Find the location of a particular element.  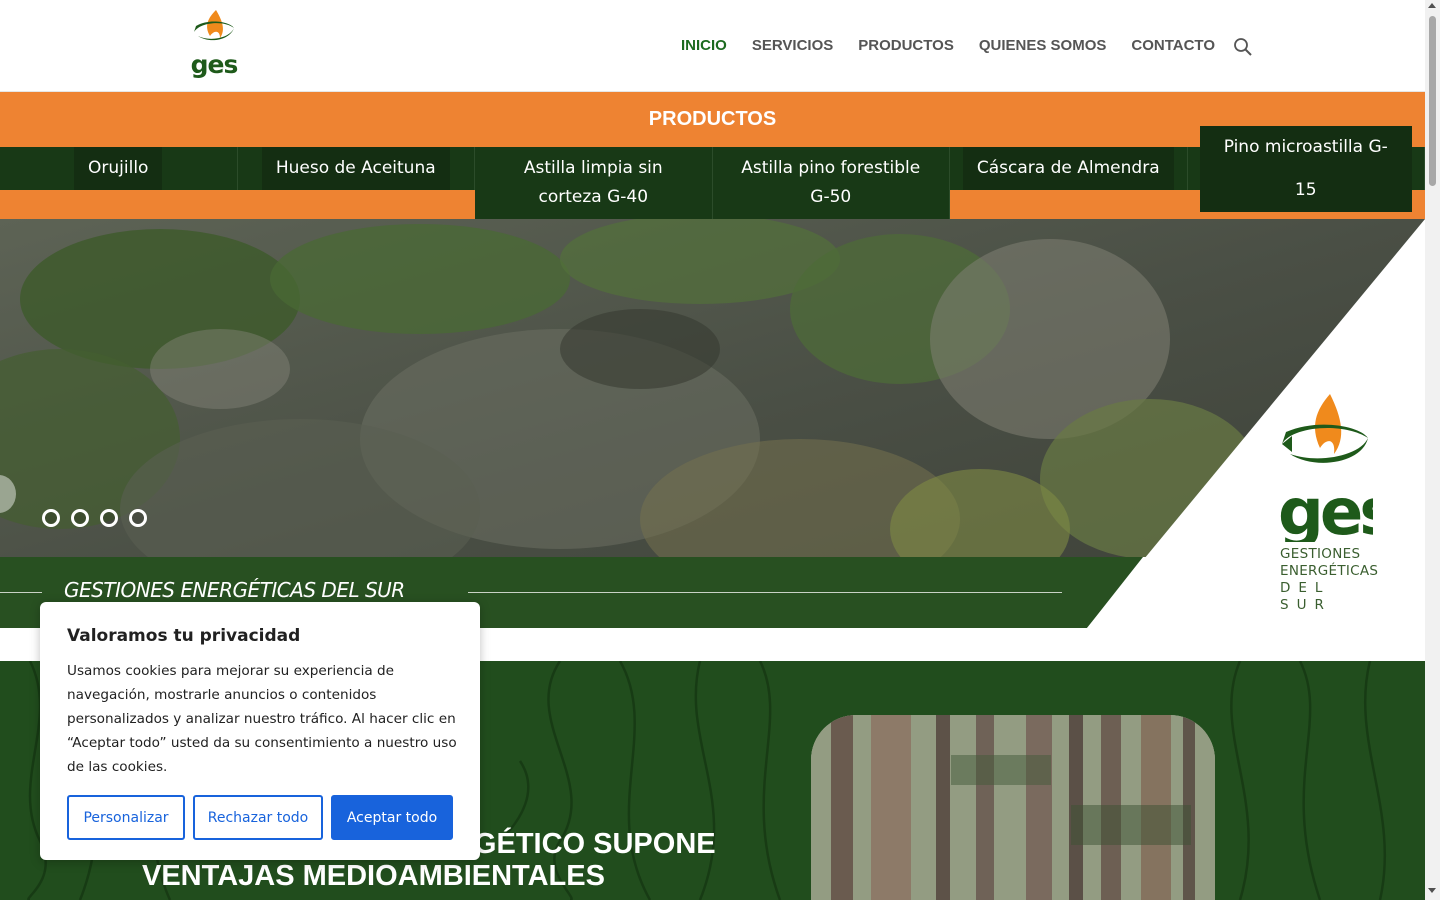

product-tab-label: Astilla limpia sin corteza G-40 is located at coordinates (593, 182).